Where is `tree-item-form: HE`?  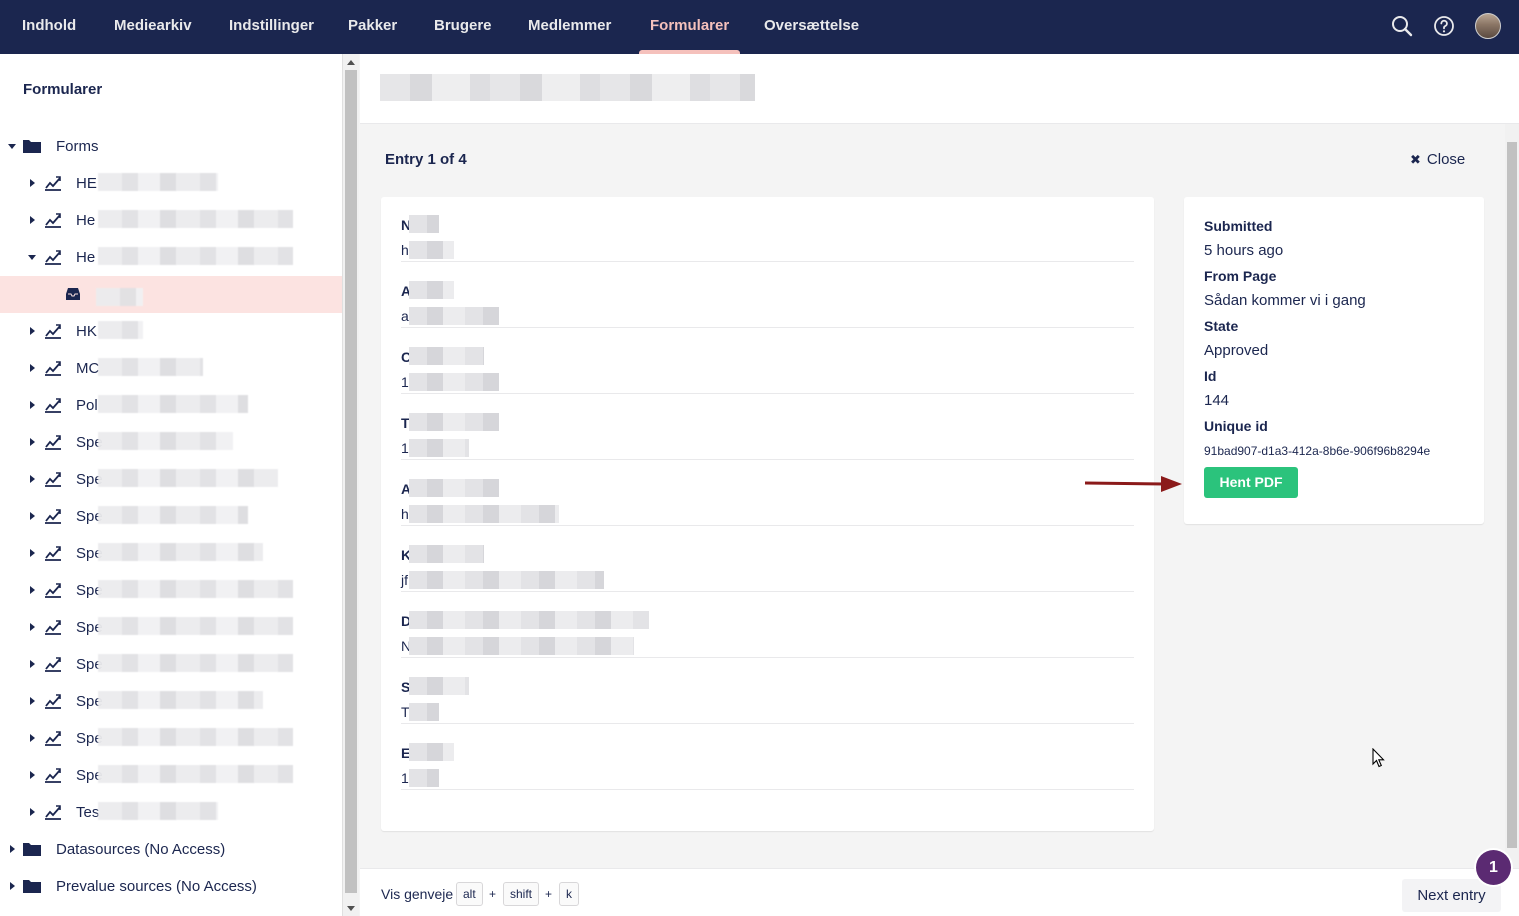 tree-item-form: HE is located at coordinates (171, 183).